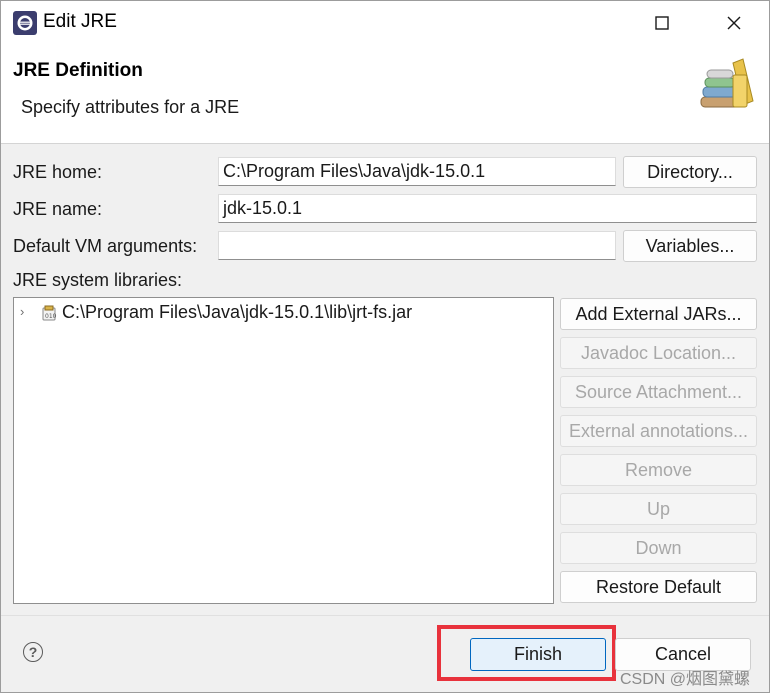  I want to click on window-title: Edit JRE, so click(80, 21).